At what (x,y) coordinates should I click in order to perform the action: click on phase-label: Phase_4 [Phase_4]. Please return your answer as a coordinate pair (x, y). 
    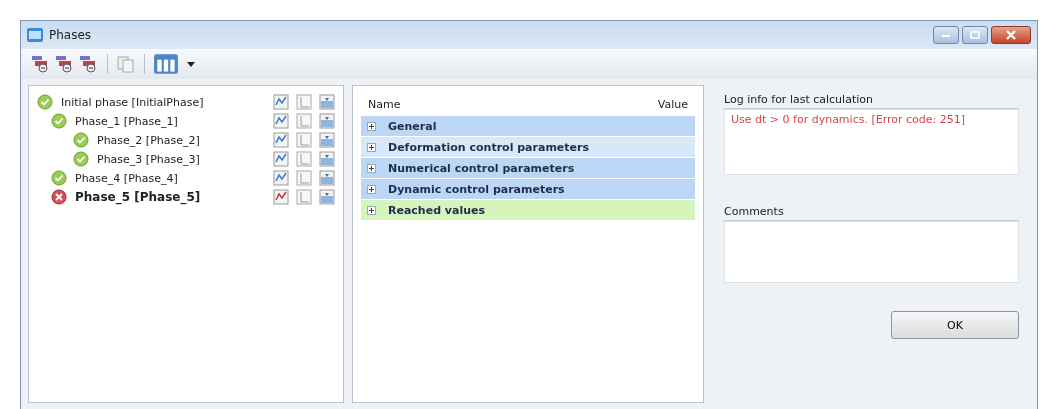
    Looking at the image, I should click on (126, 178).